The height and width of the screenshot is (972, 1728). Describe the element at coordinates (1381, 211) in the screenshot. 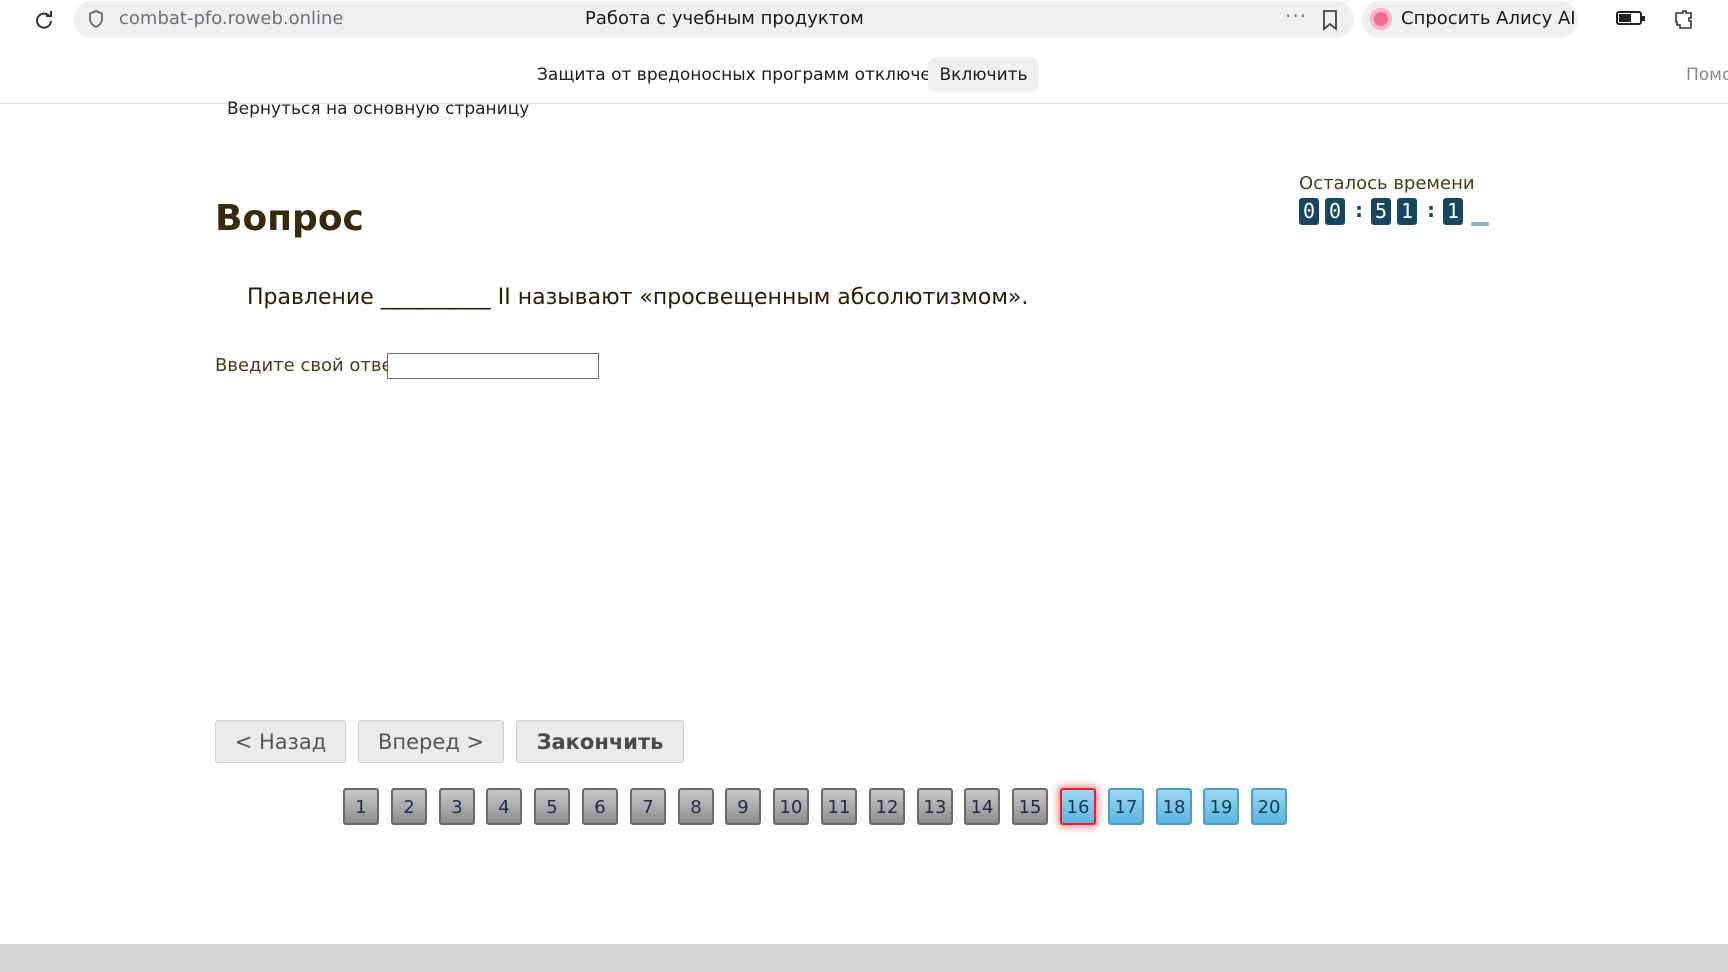

I see `timer-digit: 5` at that location.